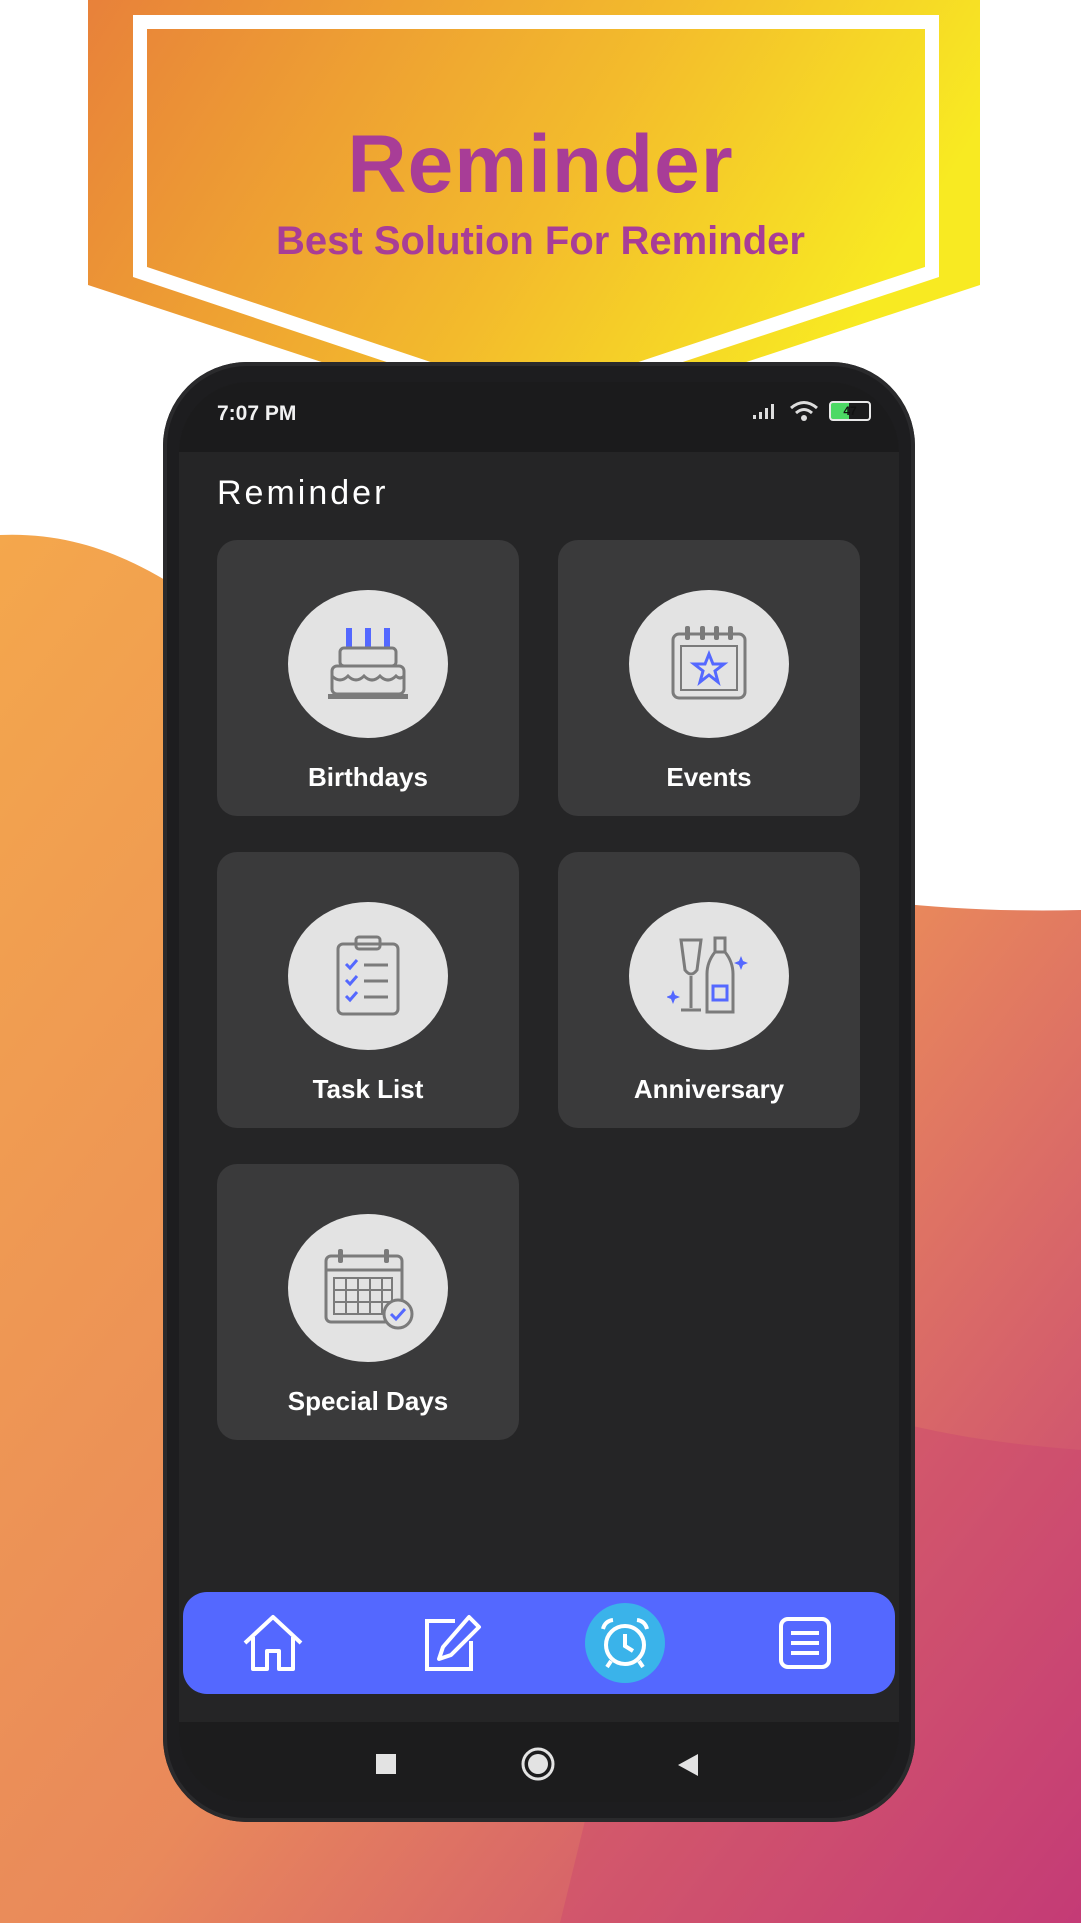 The height and width of the screenshot is (1923, 1081). I want to click on system-navigation-bar, so click(539, 1762).